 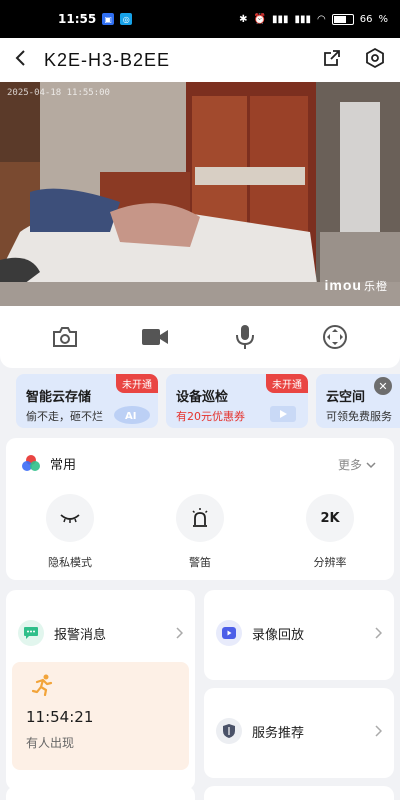 I want to click on snapshot-button, so click(x=65, y=337).